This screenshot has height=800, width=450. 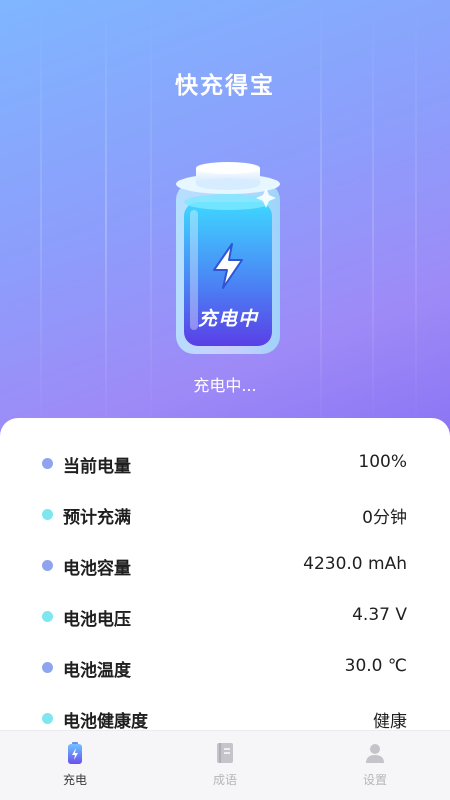 What do you see at coordinates (379, 615) in the screenshot?
I see `info-value: 4.37 V` at bounding box center [379, 615].